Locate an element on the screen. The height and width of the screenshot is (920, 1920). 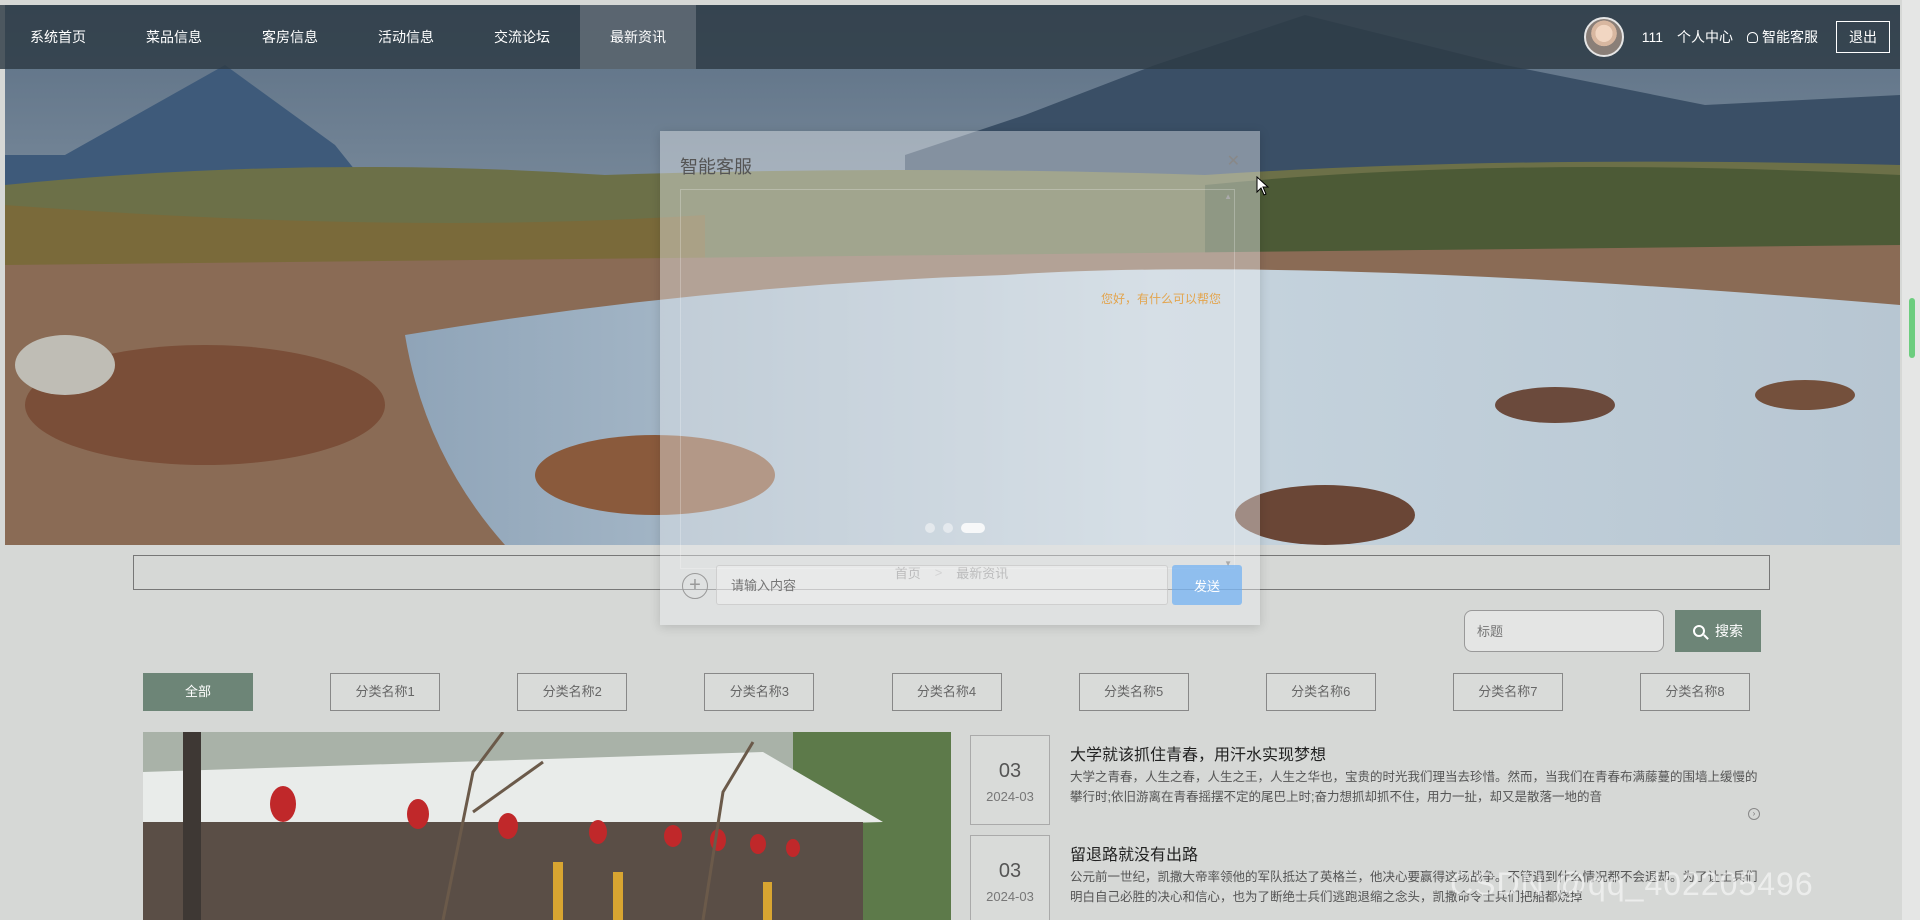
close-icon: ✕ is located at coordinates (1233, 161).